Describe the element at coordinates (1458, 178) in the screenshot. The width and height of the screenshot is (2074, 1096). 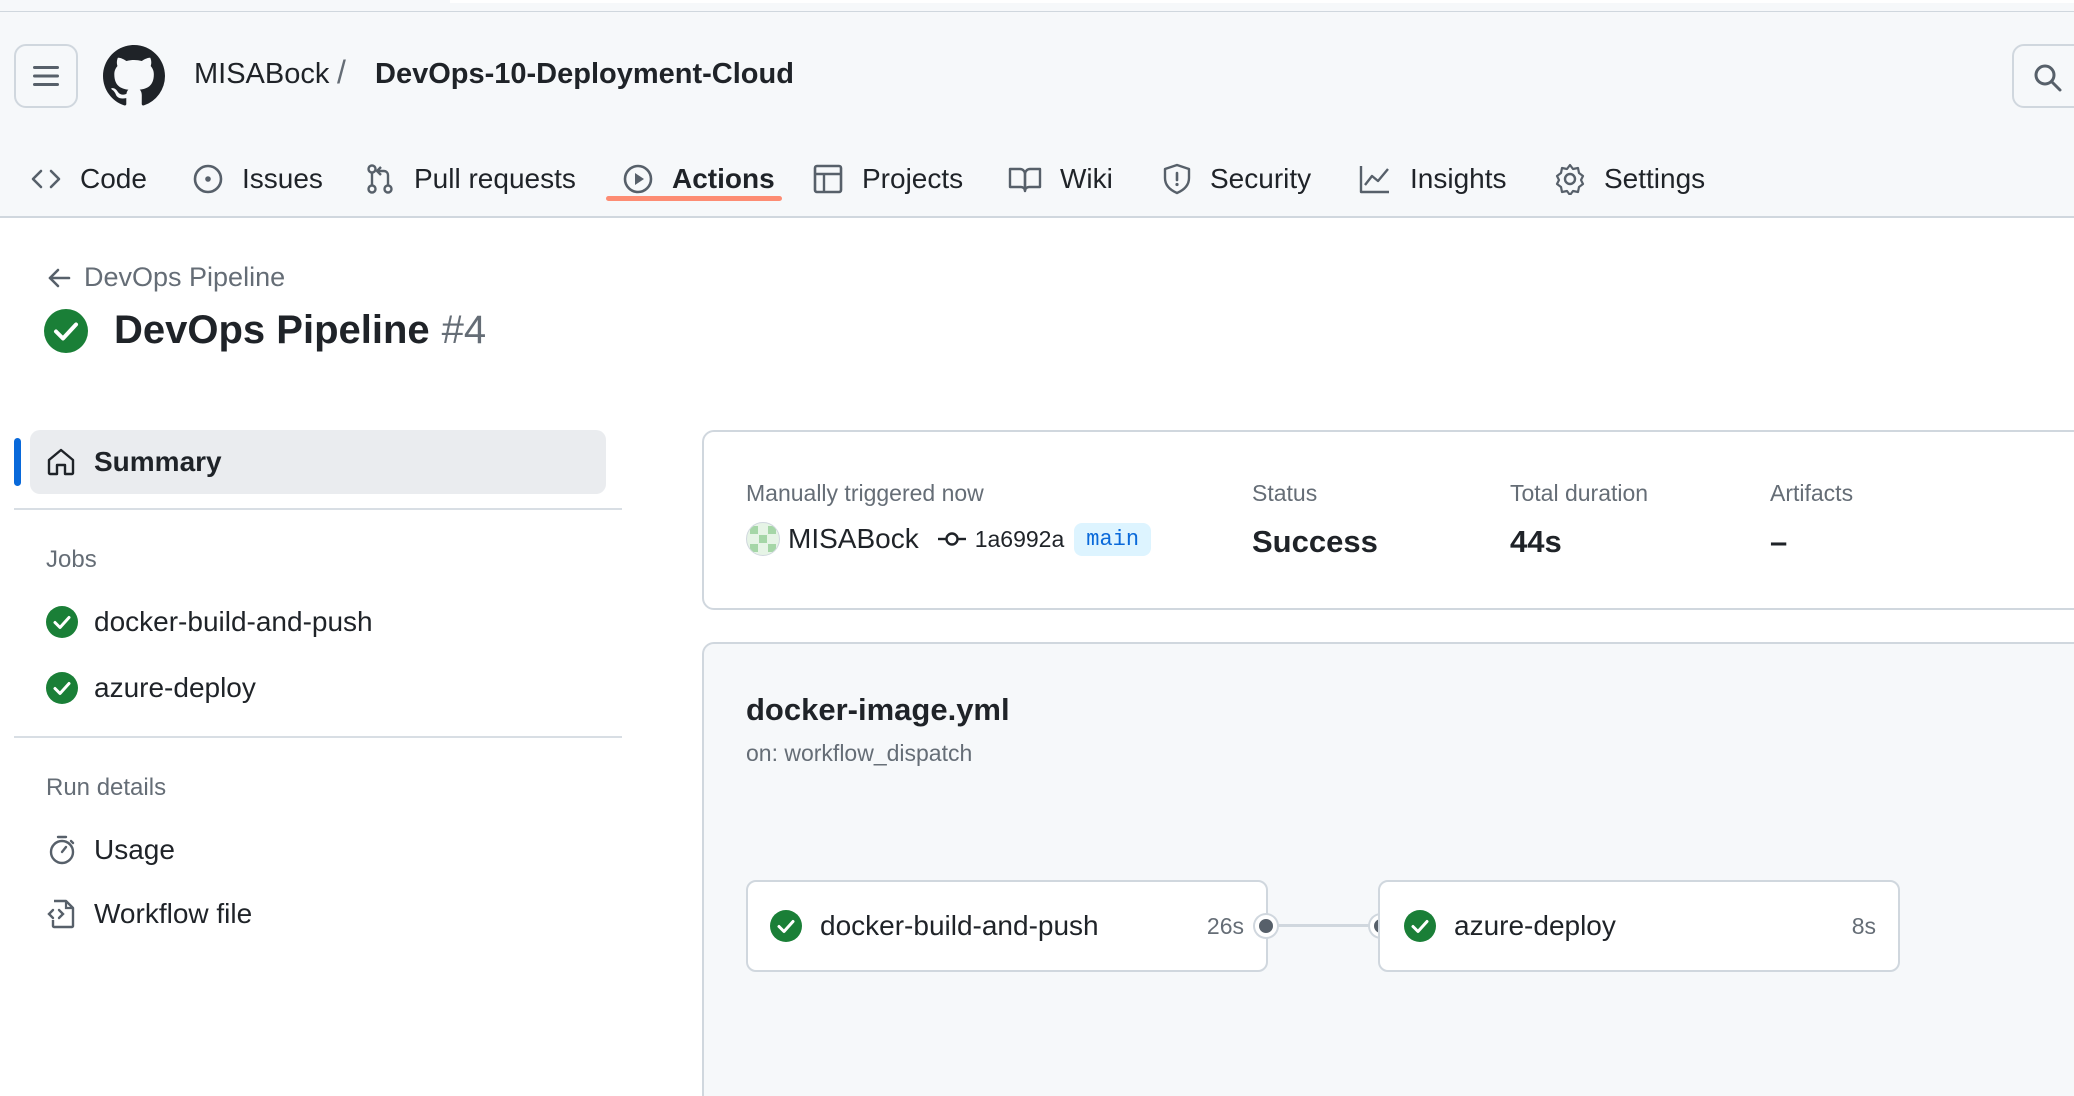
I see `tab-insights-label: Insights` at that location.